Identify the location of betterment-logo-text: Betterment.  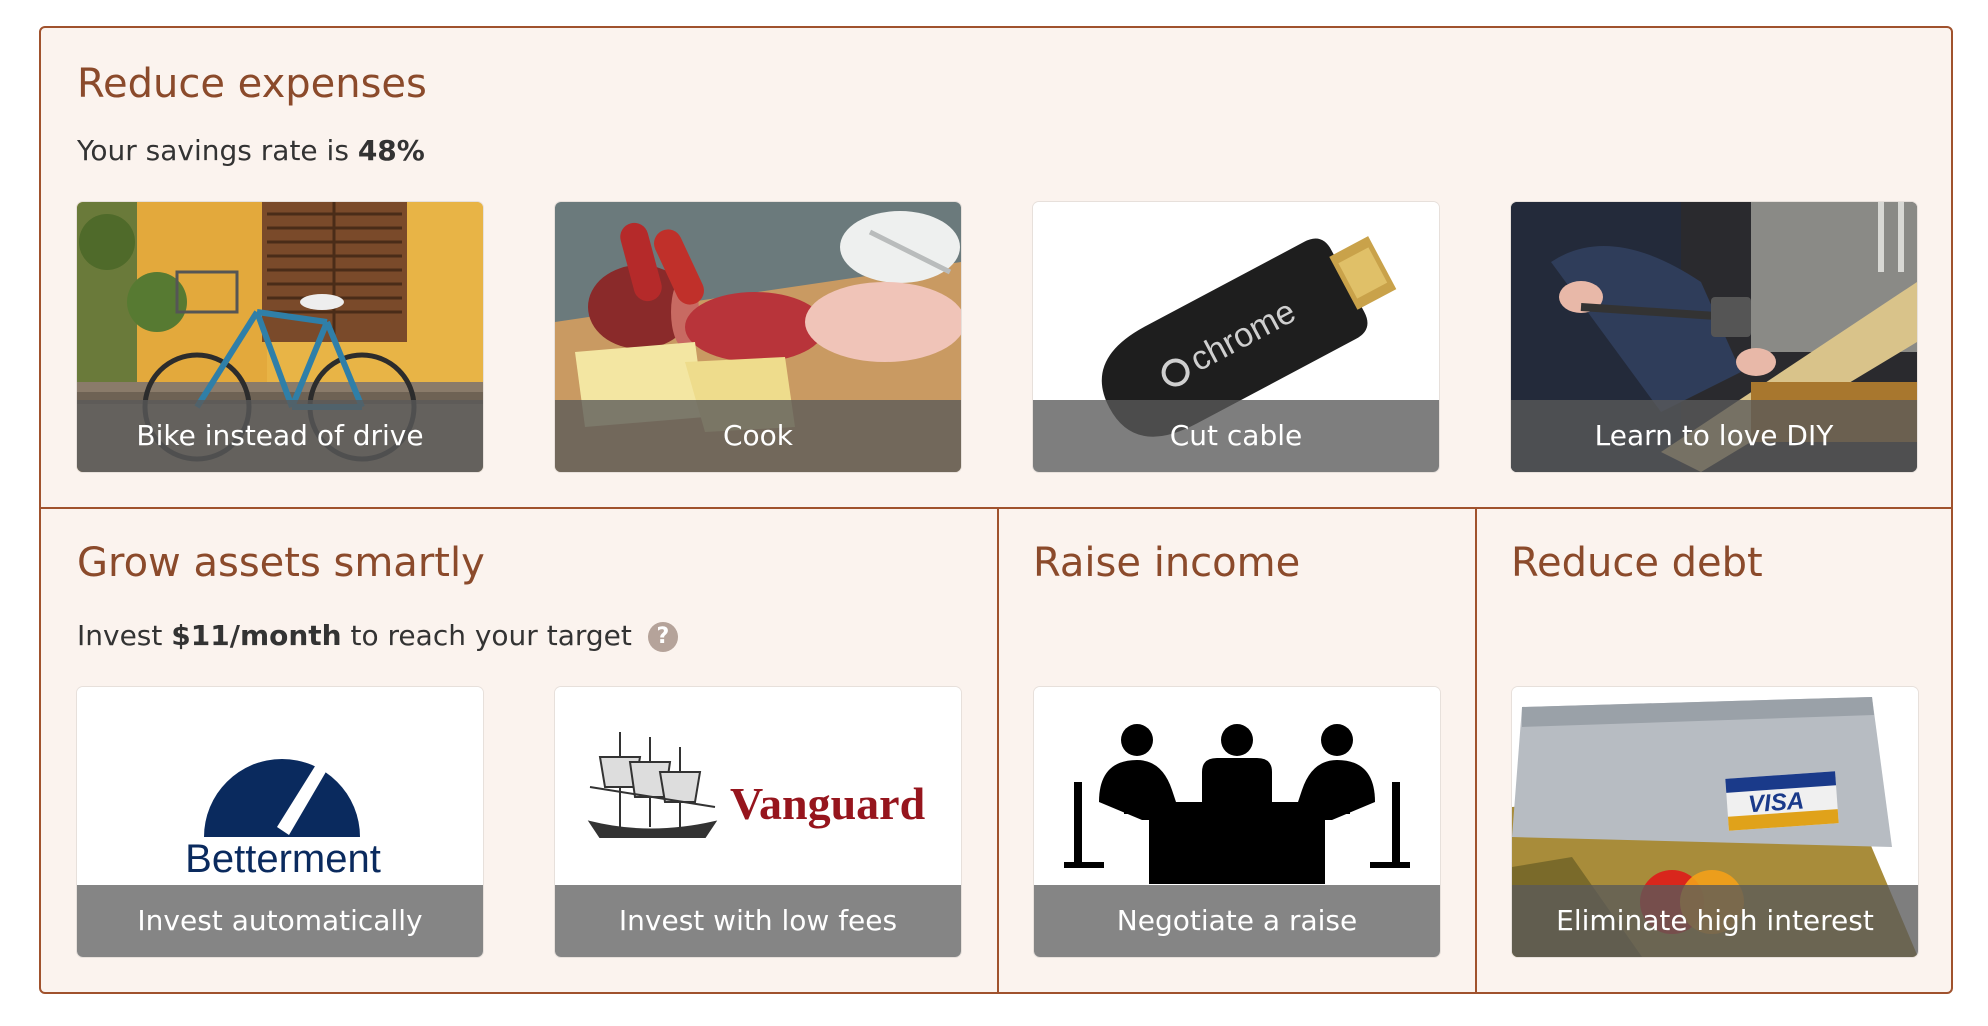
(283, 859).